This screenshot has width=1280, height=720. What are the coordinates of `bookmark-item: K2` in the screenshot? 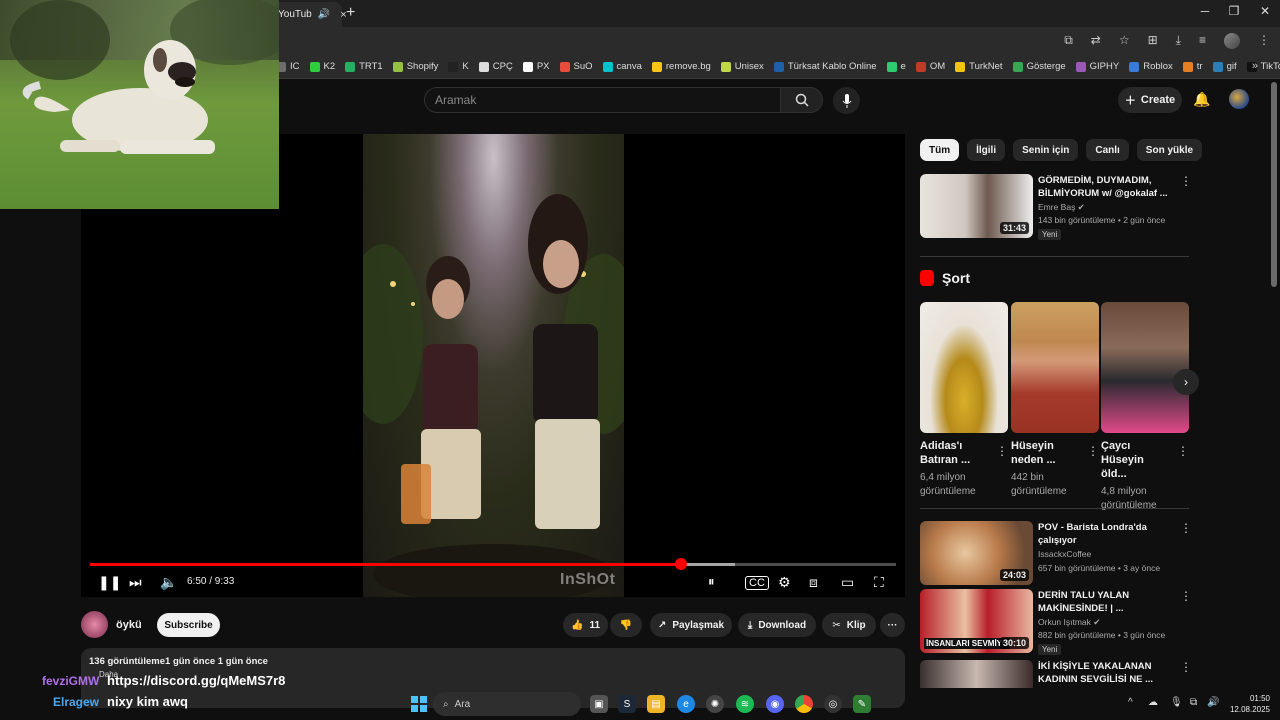 It's located at (322, 66).